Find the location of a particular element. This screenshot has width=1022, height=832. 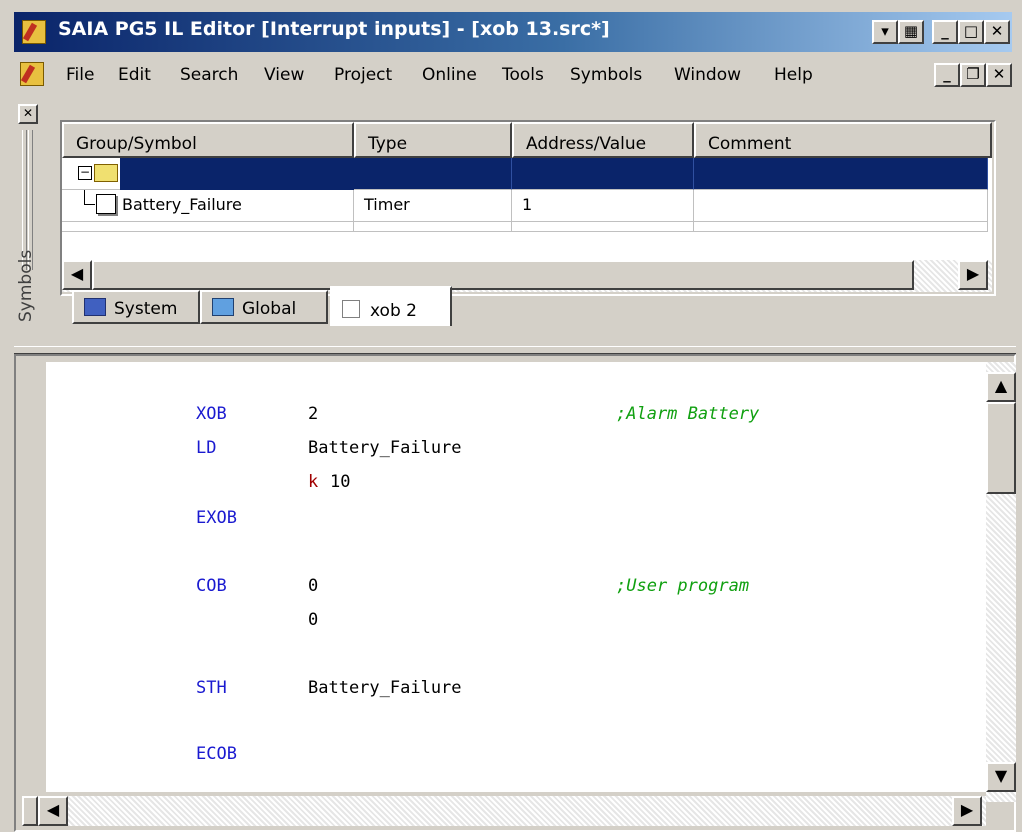

tab-system-label: System is located at coordinates (146, 309).